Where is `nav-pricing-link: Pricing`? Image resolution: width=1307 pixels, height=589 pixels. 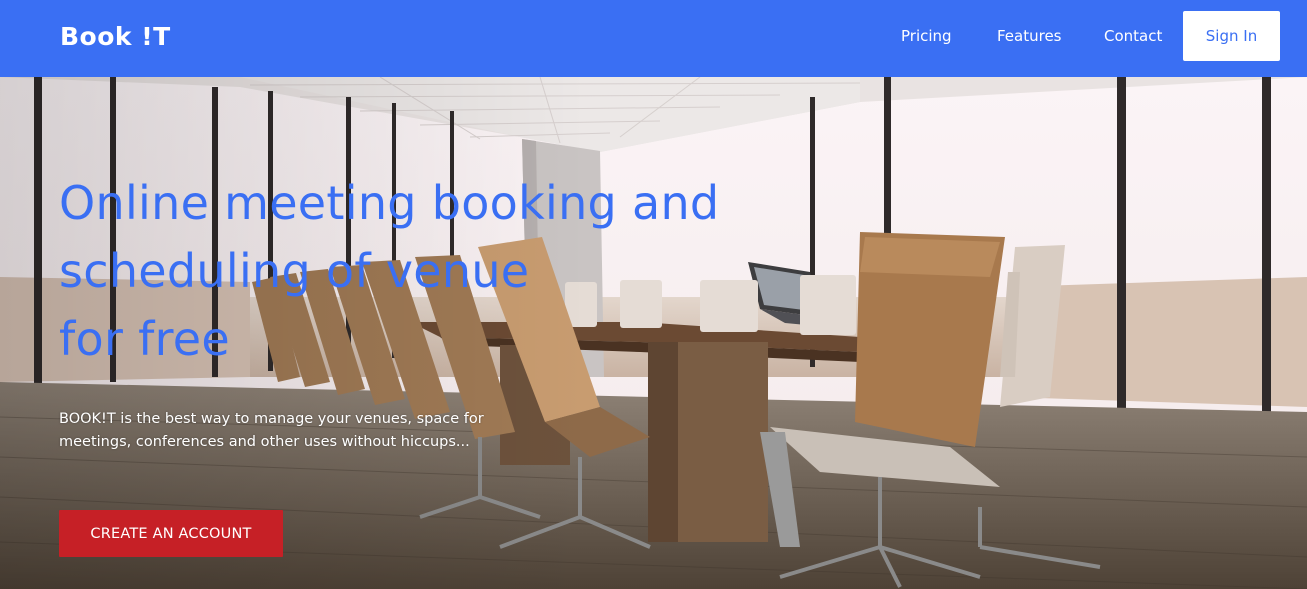 nav-pricing-link: Pricing is located at coordinates (926, 36).